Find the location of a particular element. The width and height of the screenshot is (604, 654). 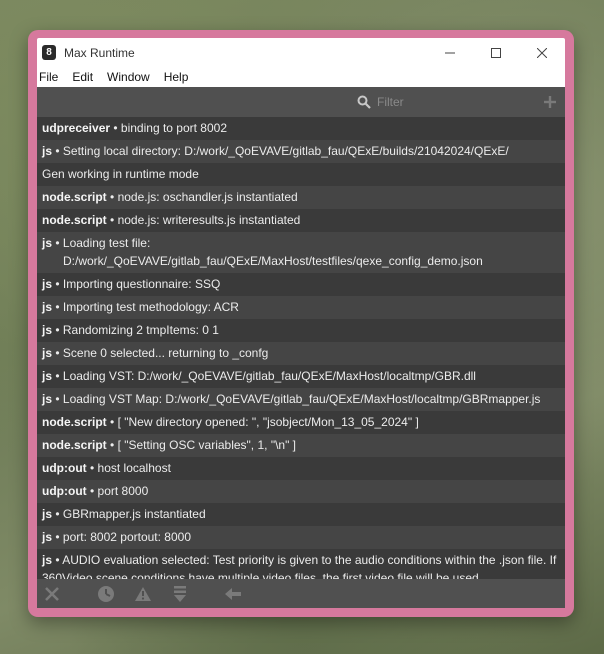

search-icon is located at coordinates (364, 102).